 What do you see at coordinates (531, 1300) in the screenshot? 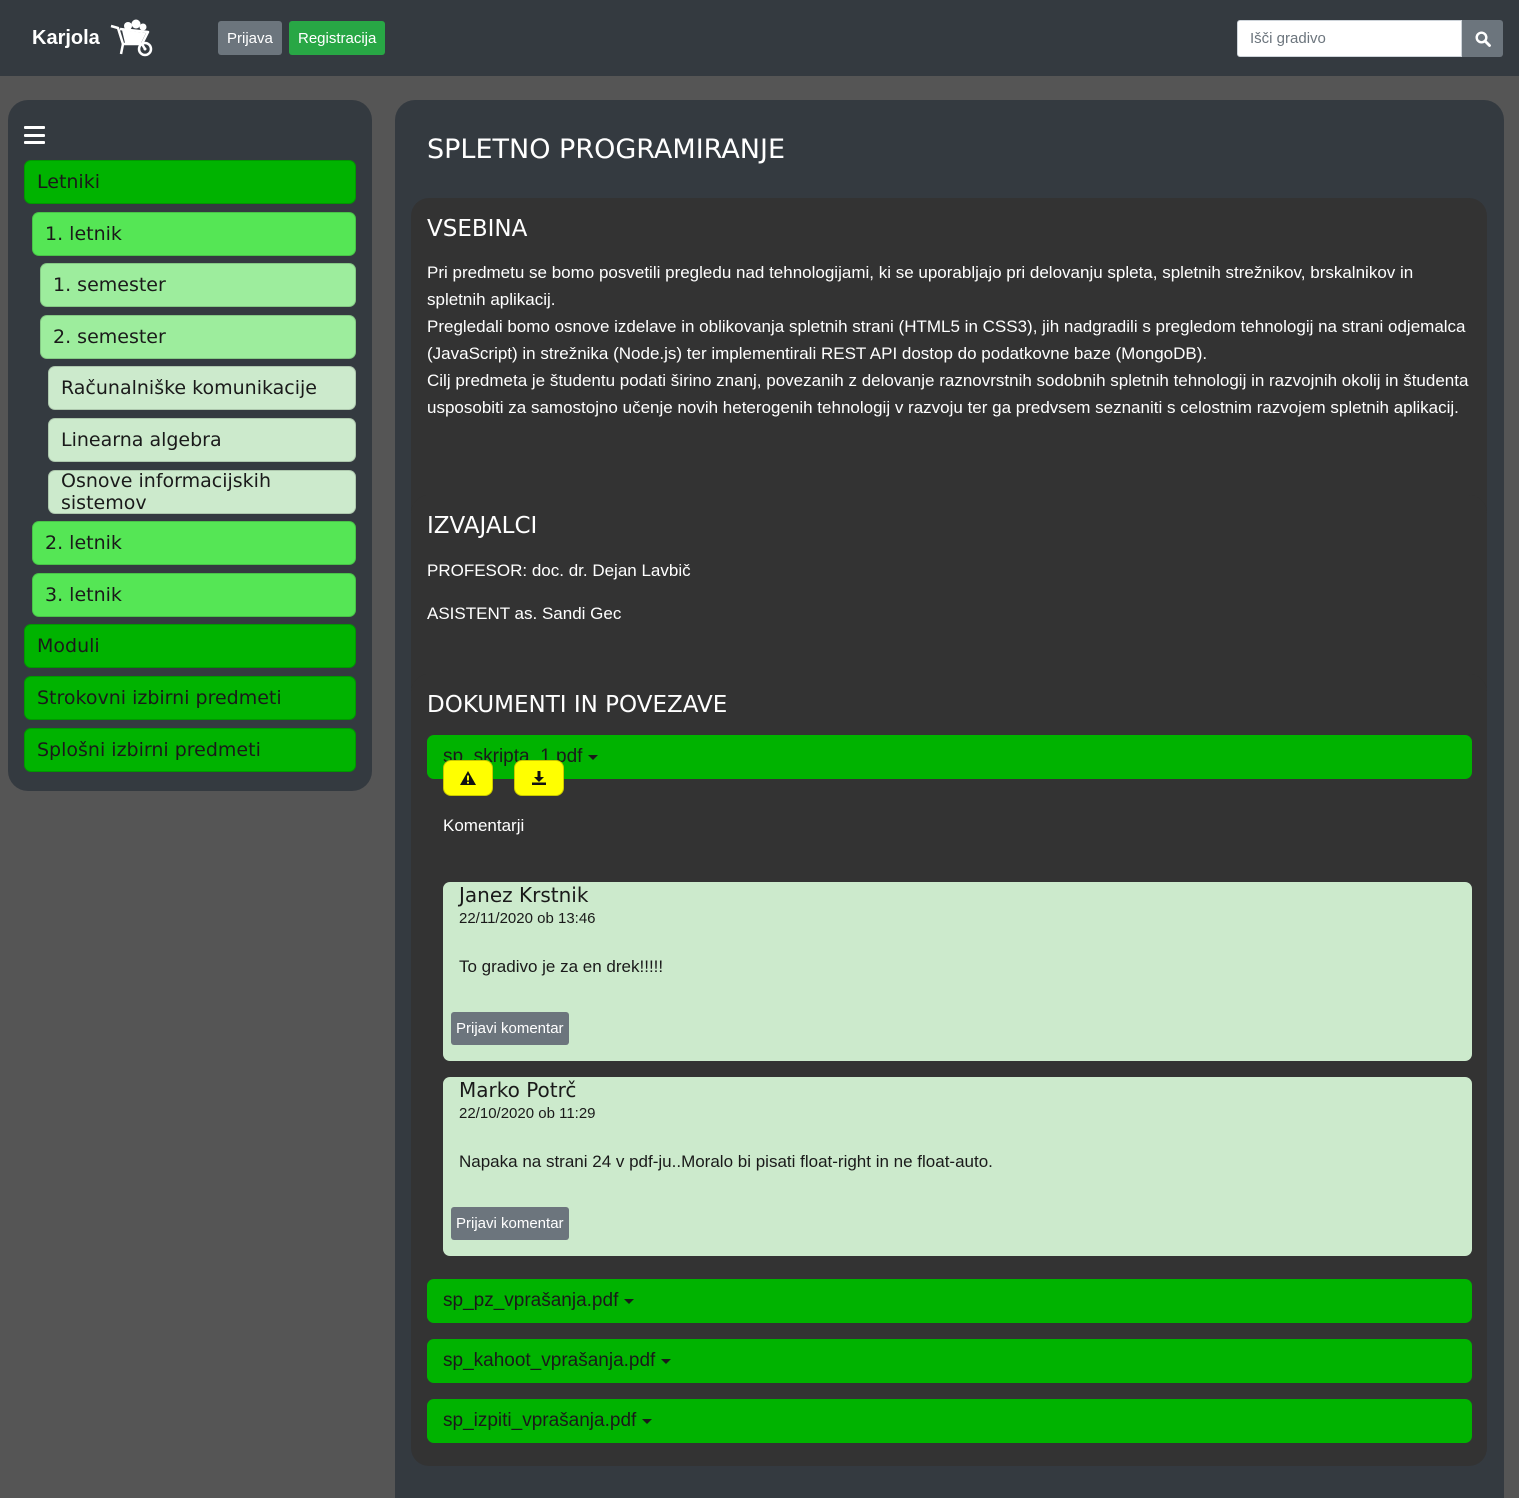
I see `document-name: sp_pz_vprašanja.pdf` at bounding box center [531, 1300].